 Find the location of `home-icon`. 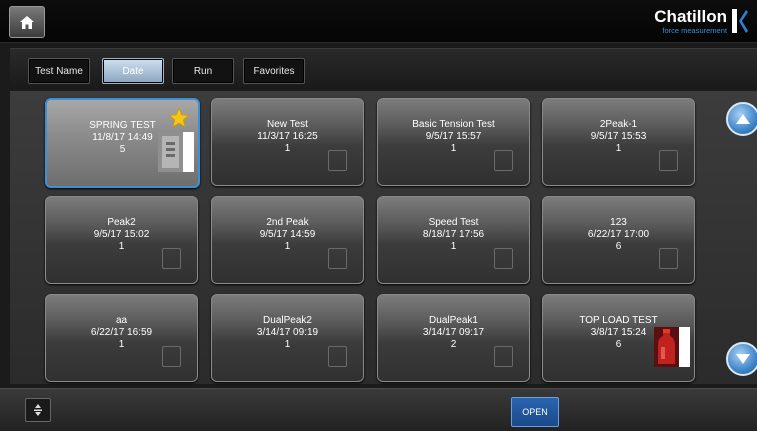

home-icon is located at coordinates (27, 22).